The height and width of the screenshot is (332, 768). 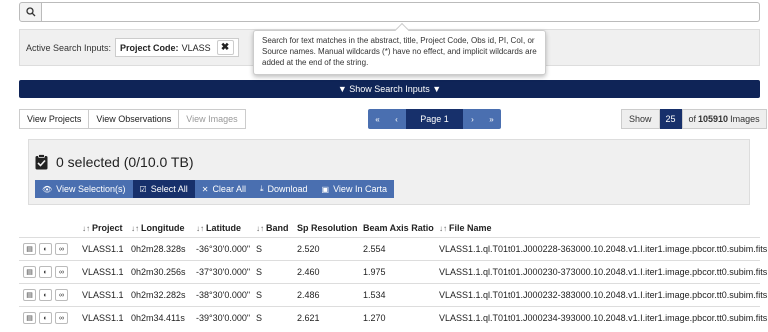 I want to click on col-beam-axis-ratio-label: Beam Axis Ratio, so click(x=398, y=227).